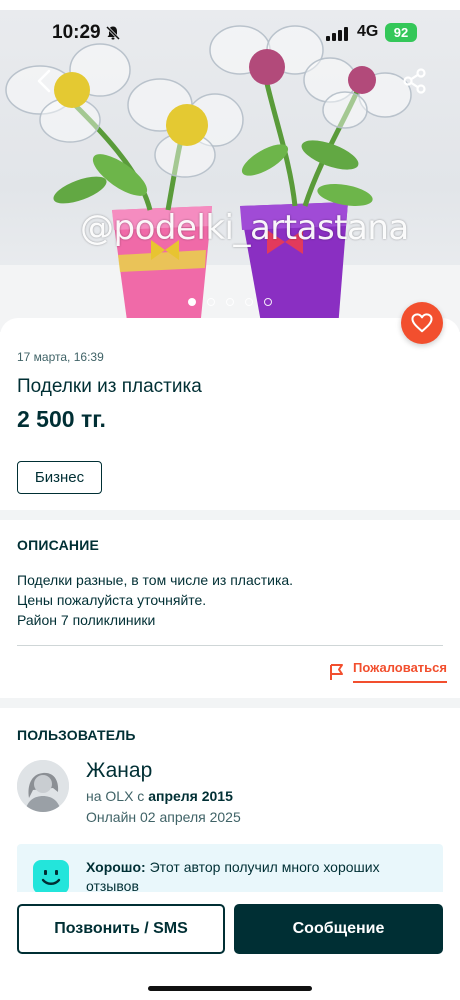 The height and width of the screenshot is (1000, 460). What do you see at coordinates (60, 357) in the screenshot?
I see `listing-date: 17 марта, 16:39` at bounding box center [60, 357].